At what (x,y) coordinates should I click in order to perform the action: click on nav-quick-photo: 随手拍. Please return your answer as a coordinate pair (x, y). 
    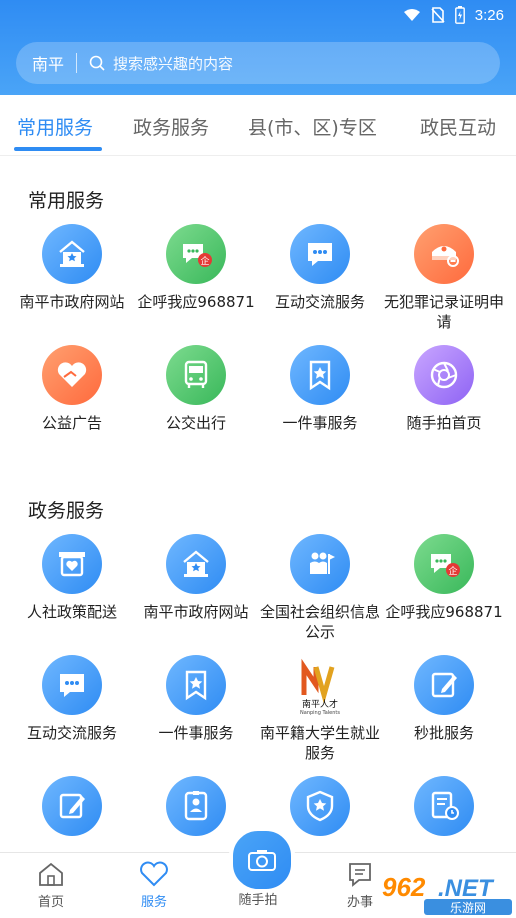
    Looking at the image, I should click on (258, 898).